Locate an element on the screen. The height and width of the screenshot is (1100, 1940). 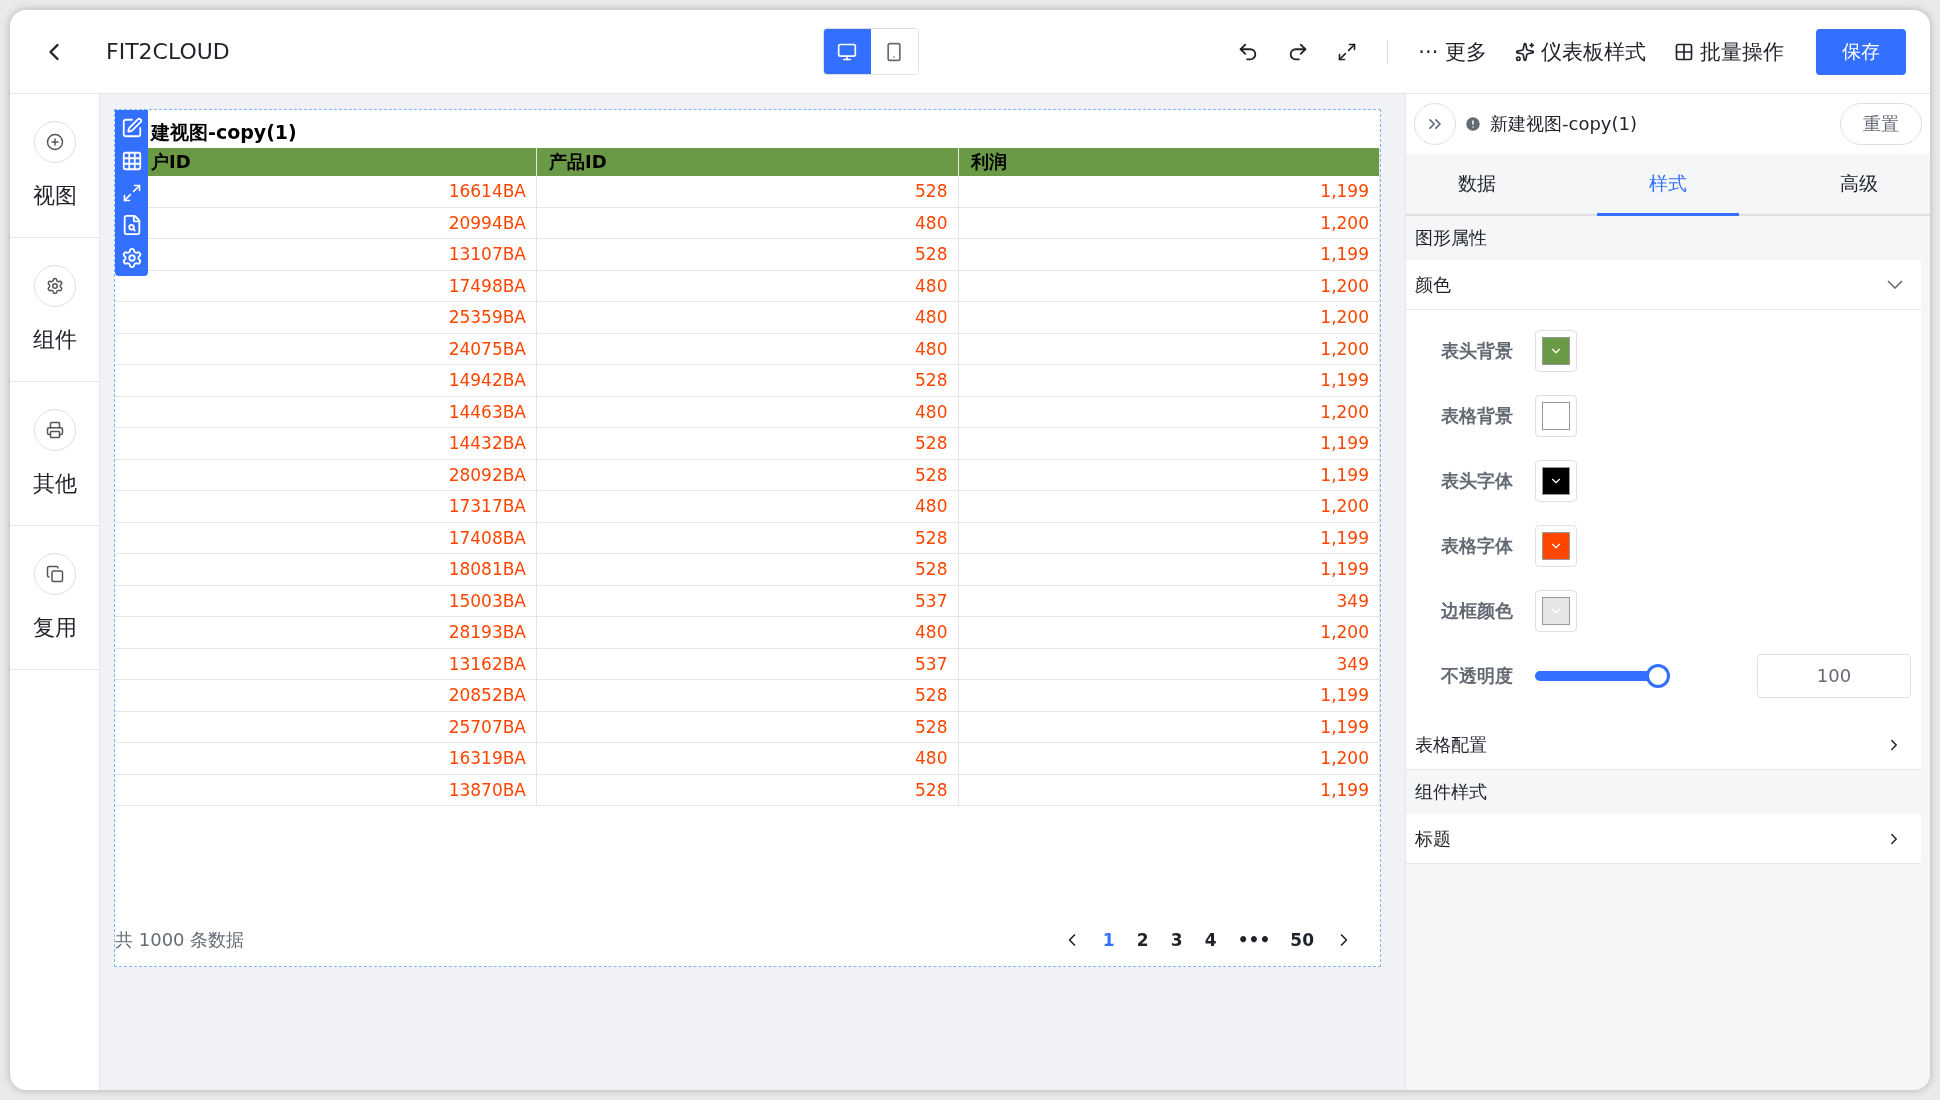
page-button: 1 is located at coordinates (1108, 940).